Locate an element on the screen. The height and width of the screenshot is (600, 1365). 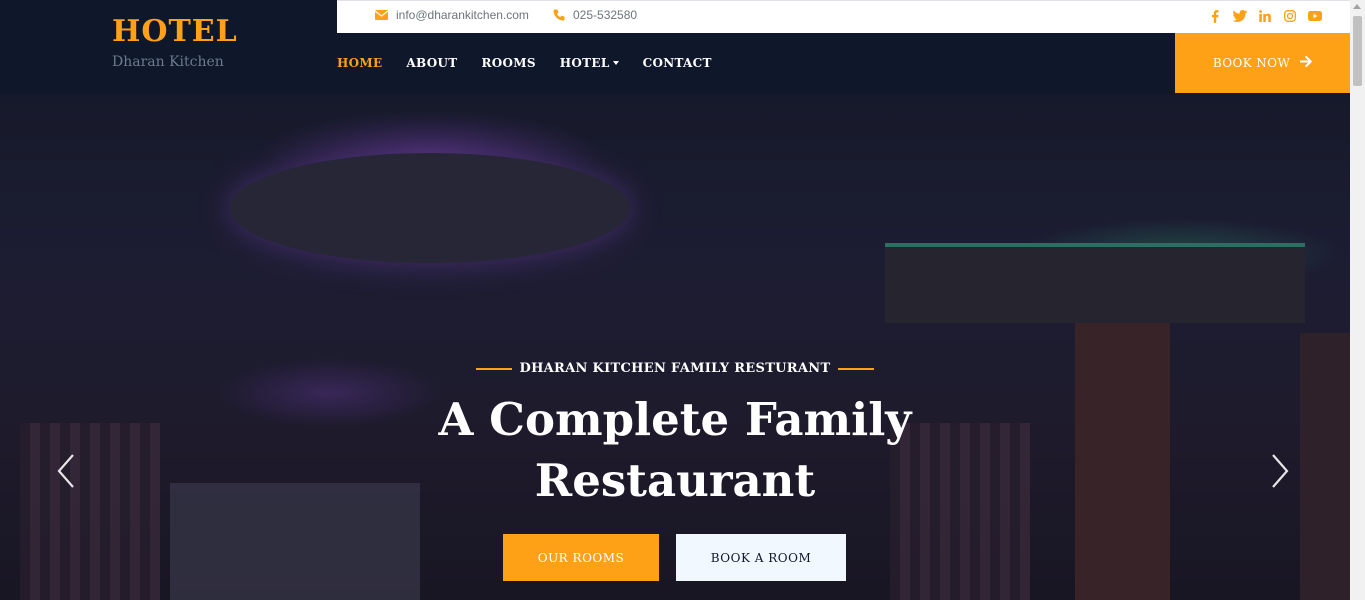
nav-item-rooms: ROOMS is located at coordinates (508, 63).